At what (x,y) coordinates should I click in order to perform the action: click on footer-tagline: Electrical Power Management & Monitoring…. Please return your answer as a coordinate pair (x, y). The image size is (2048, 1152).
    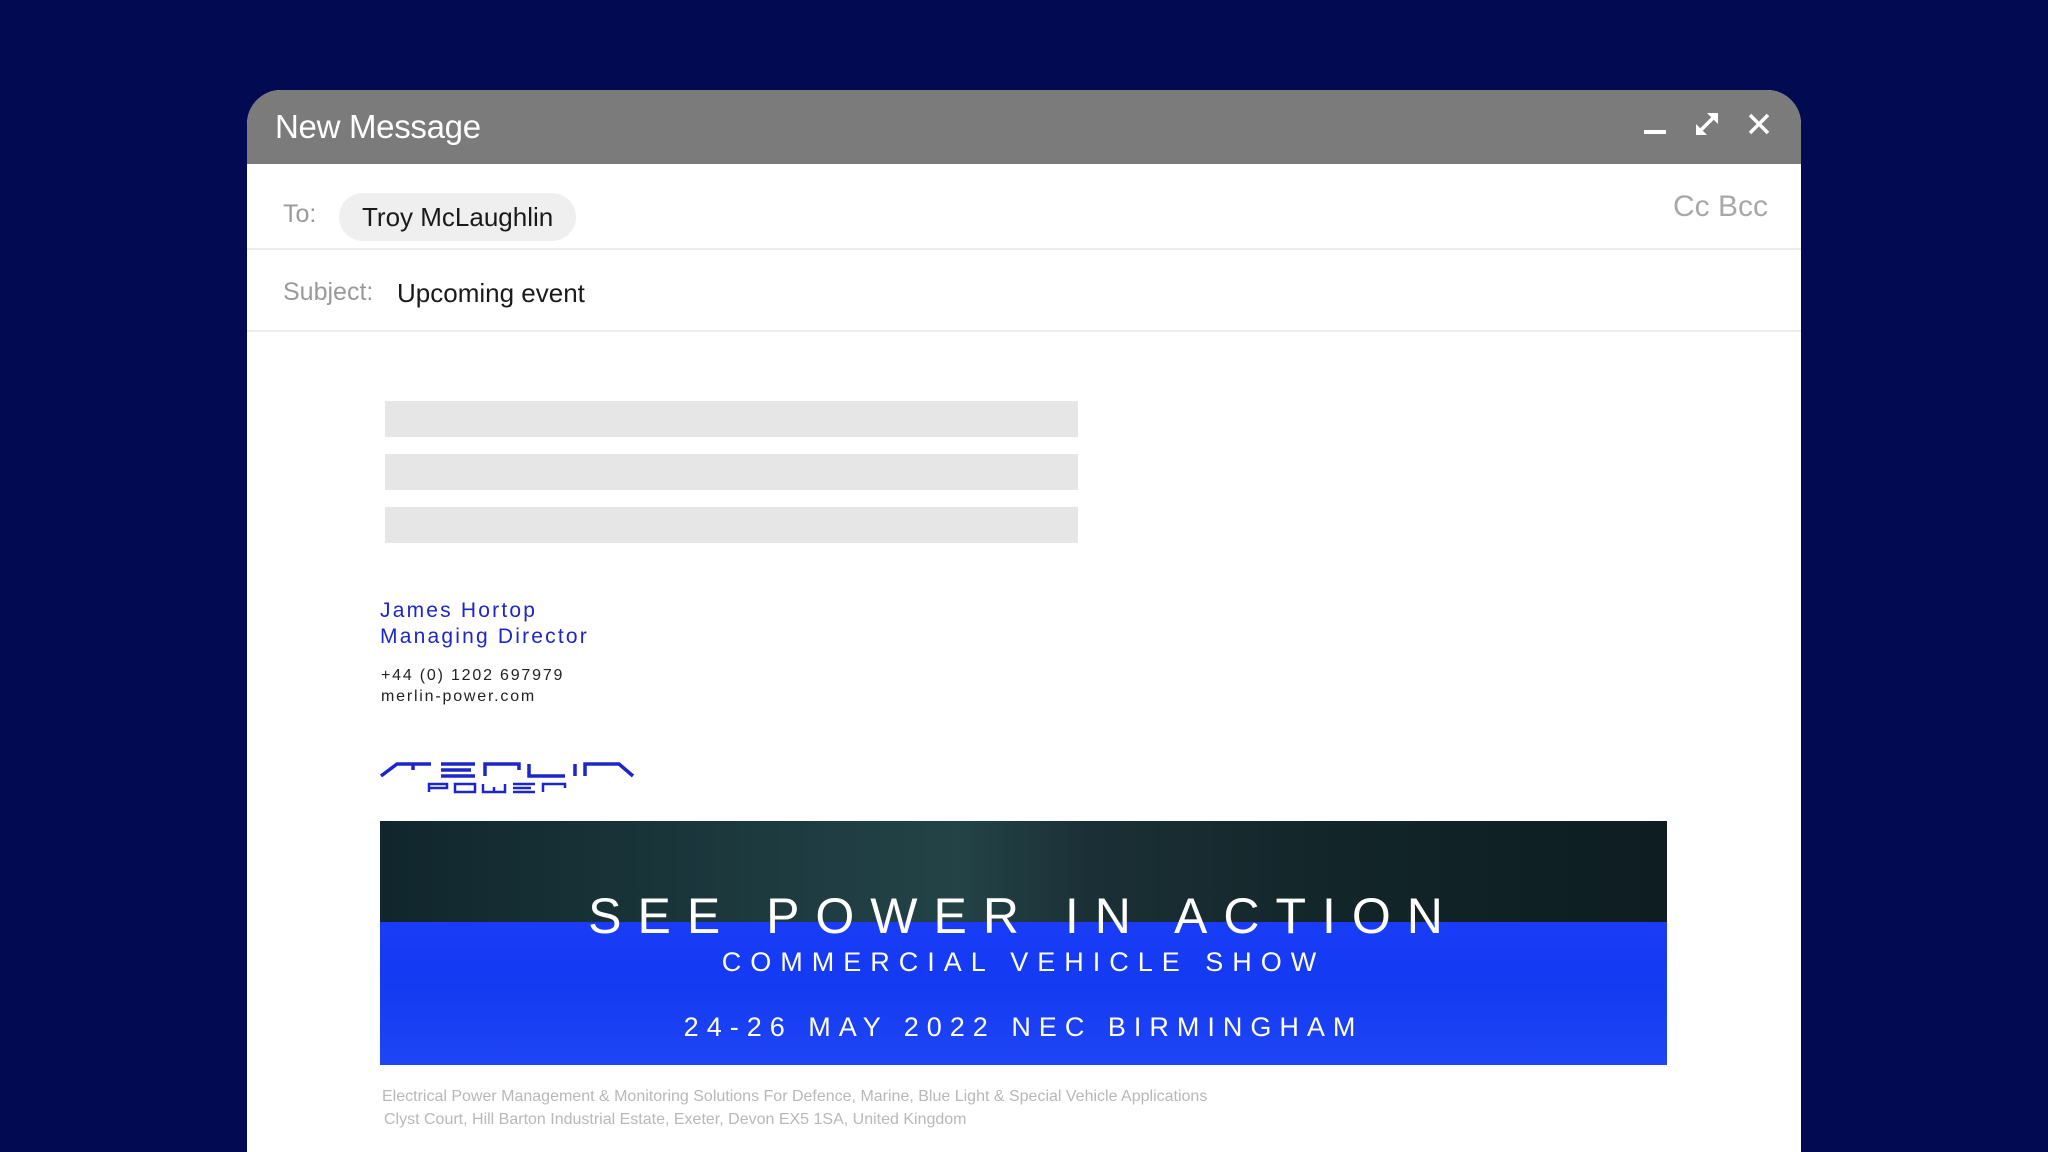
    Looking at the image, I should click on (795, 1096).